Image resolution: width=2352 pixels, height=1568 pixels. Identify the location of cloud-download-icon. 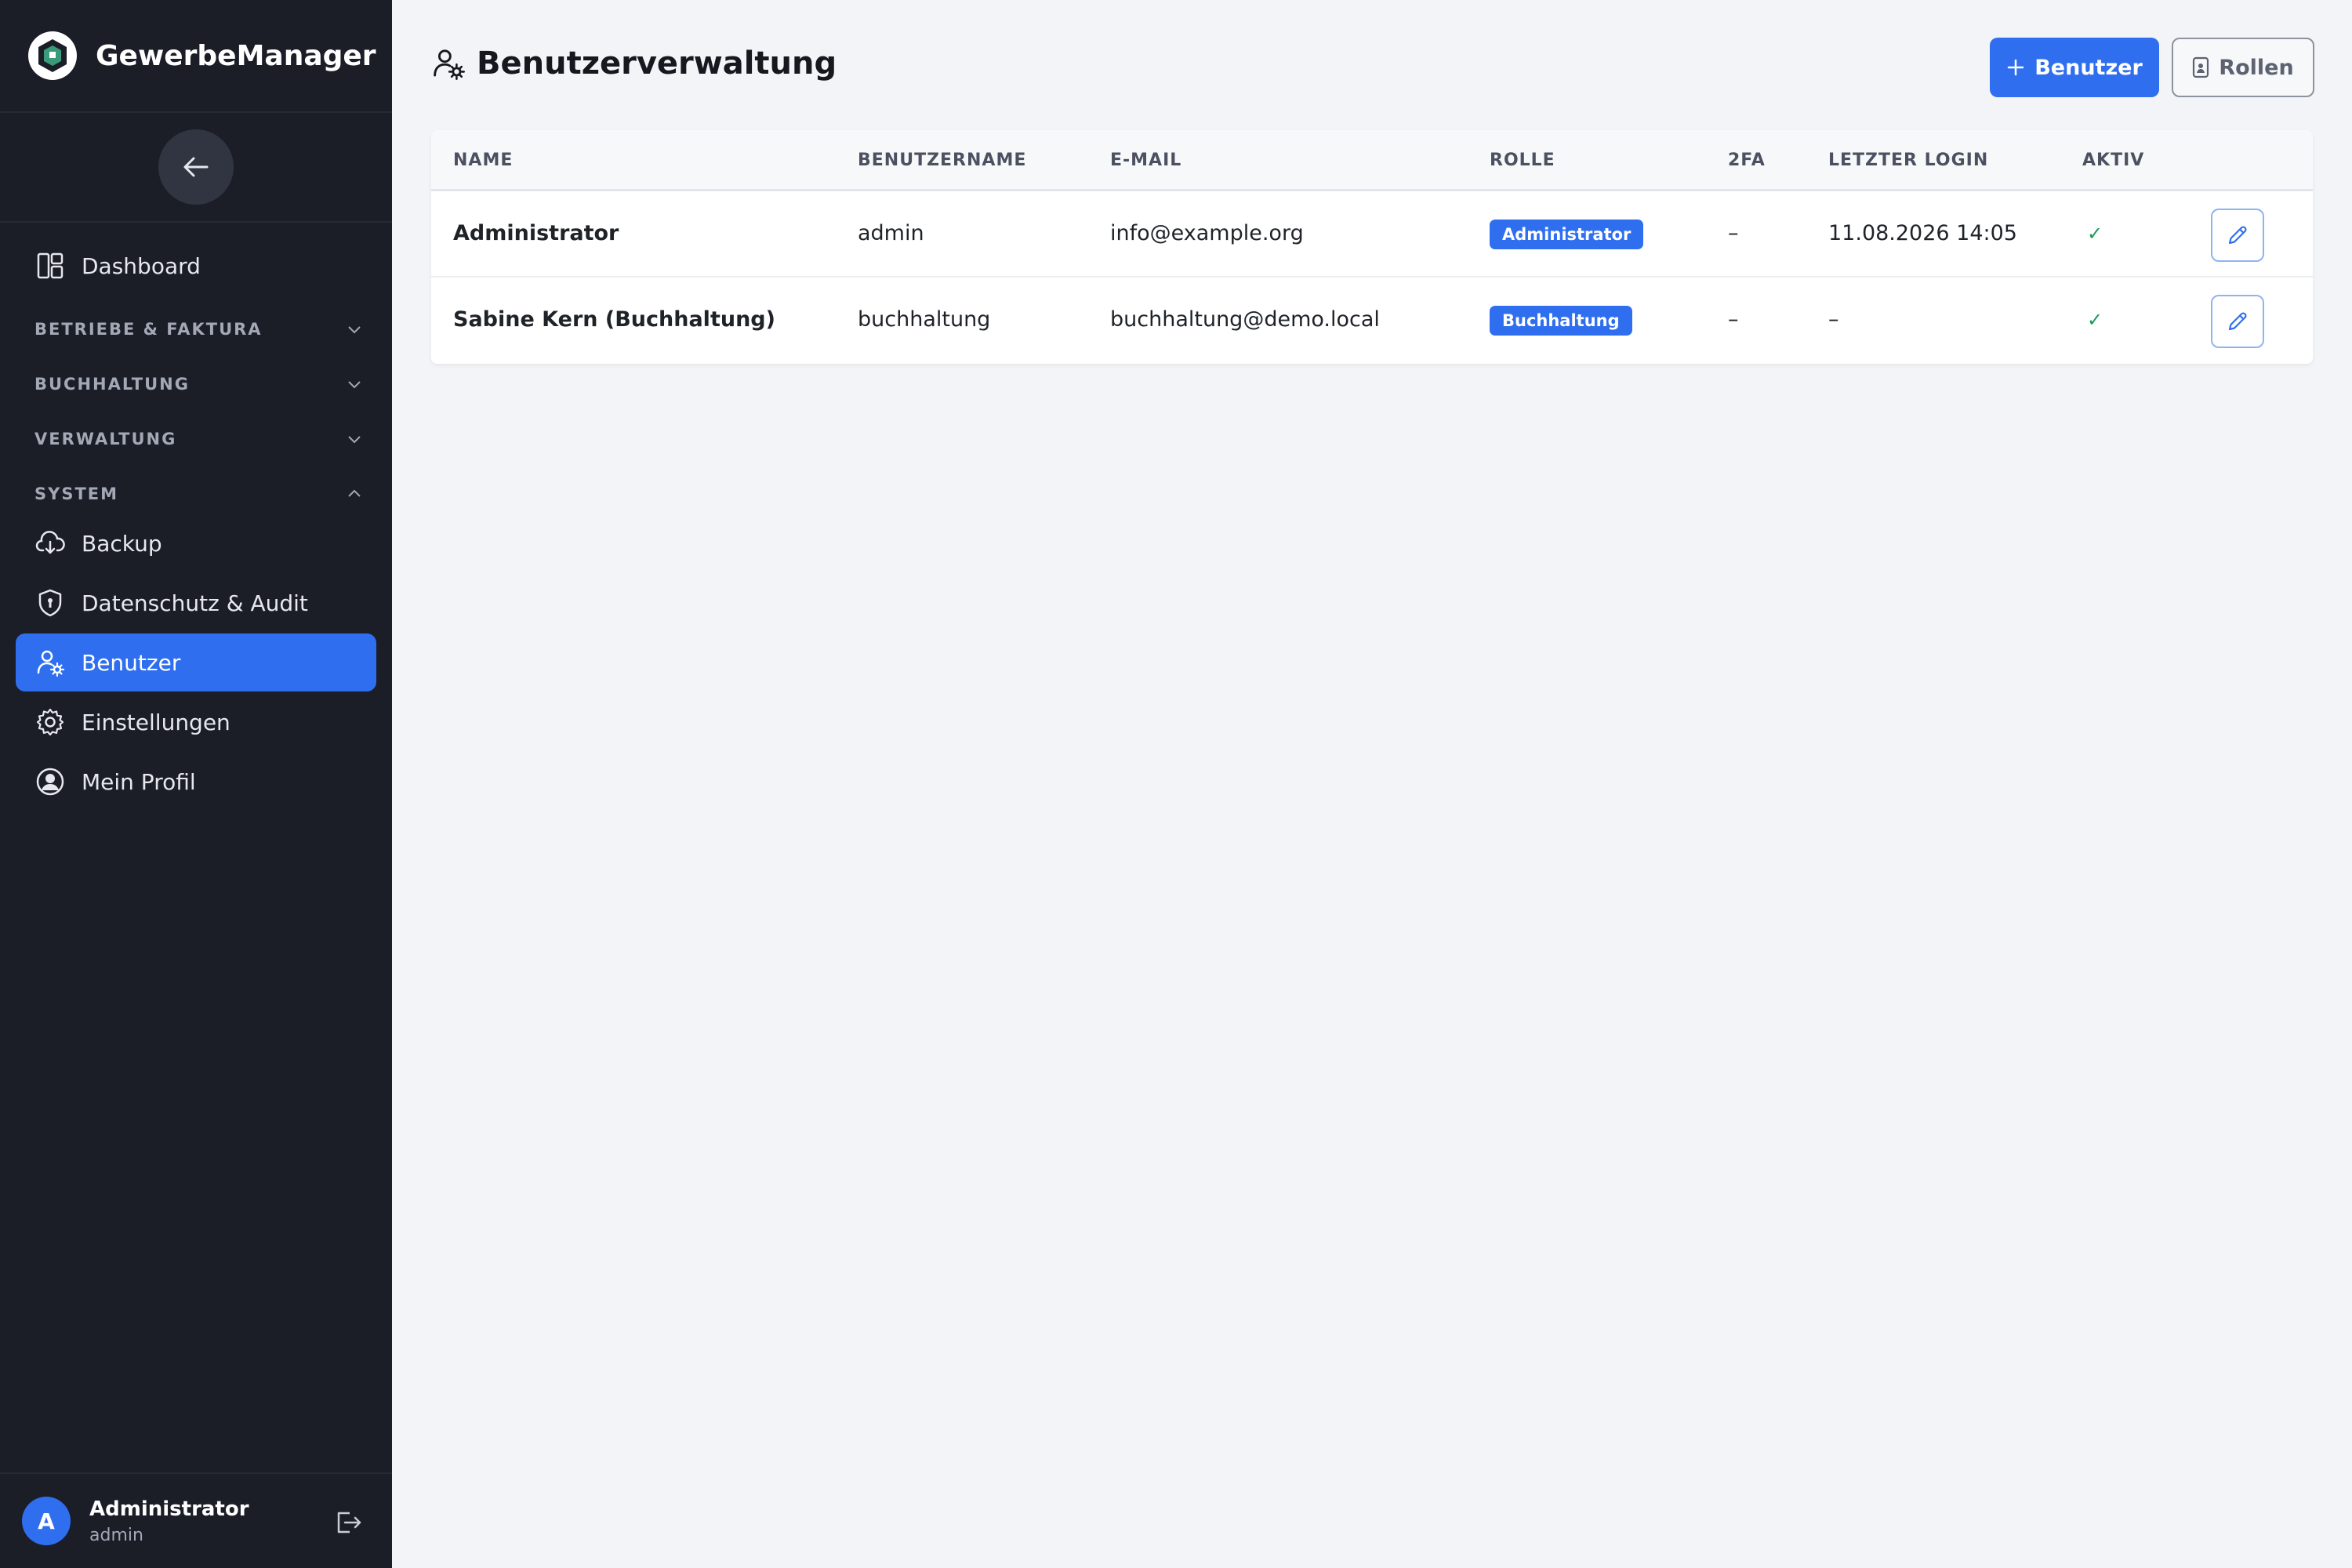
(50, 543).